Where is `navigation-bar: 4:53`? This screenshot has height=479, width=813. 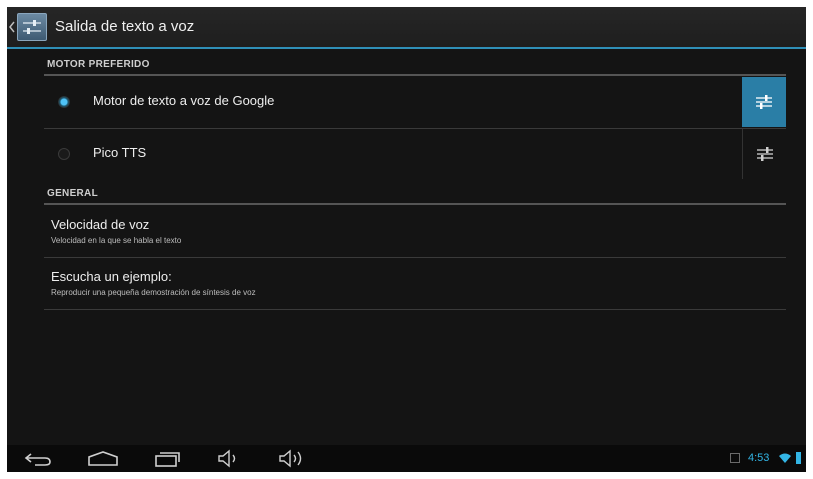 navigation-bar: 4:53 is located at coordinates (406, 458).